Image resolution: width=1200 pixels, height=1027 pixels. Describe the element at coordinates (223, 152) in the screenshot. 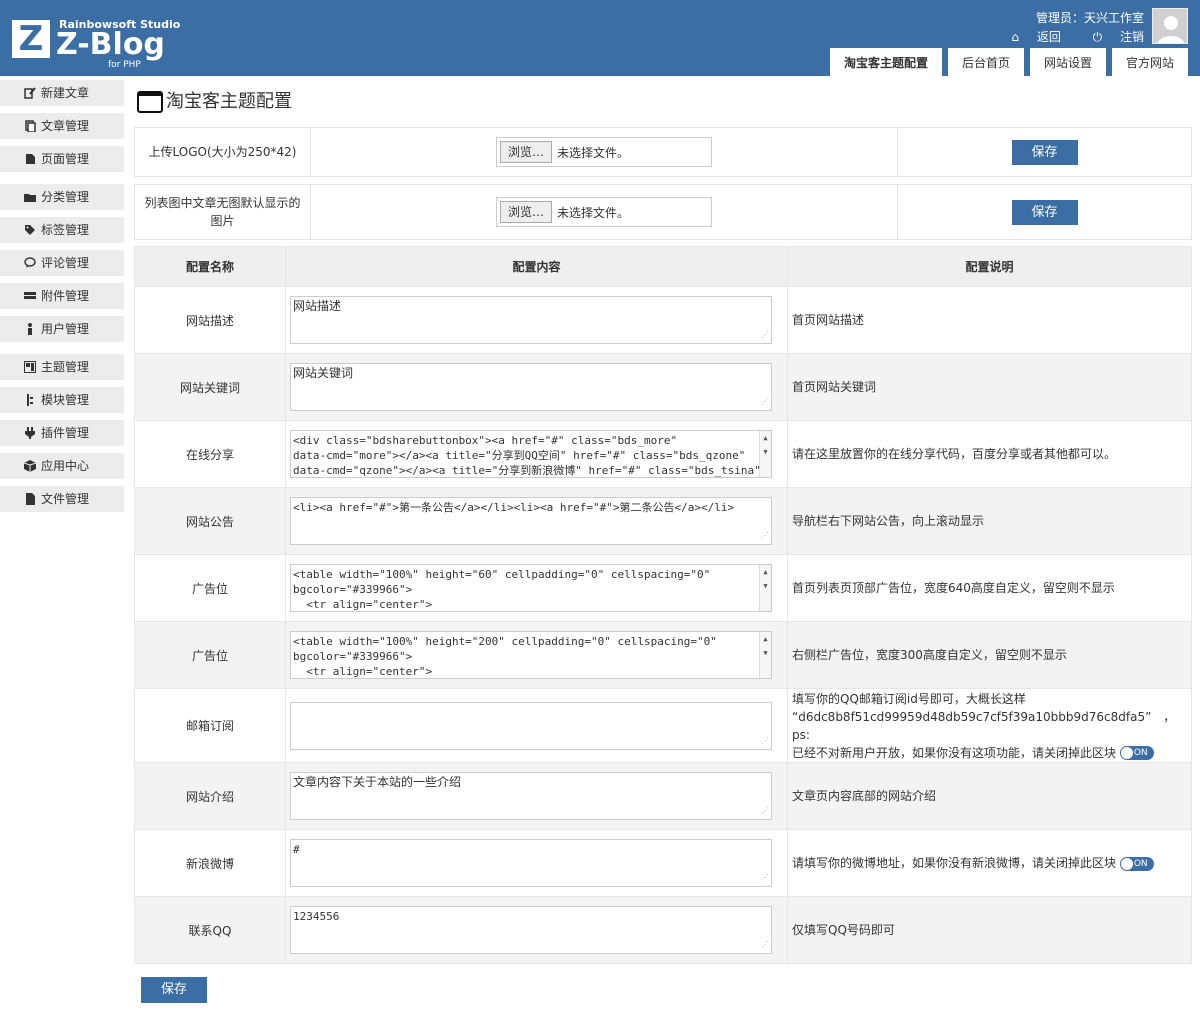

I see `upload-logo-label: 上传LOGO(大小为250*42)` at that location.